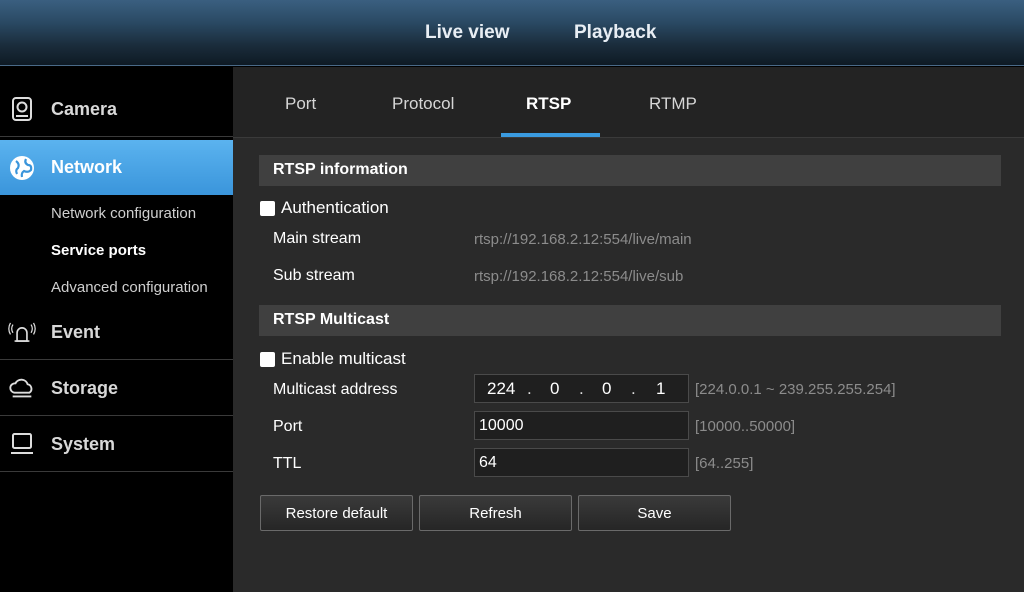 Image resolution: width=1024 pixels, height=592 pixels. Describe the element at coordinates (724, 463) in the screenshot. I see `ttl-hint: [64..255]` at that location.